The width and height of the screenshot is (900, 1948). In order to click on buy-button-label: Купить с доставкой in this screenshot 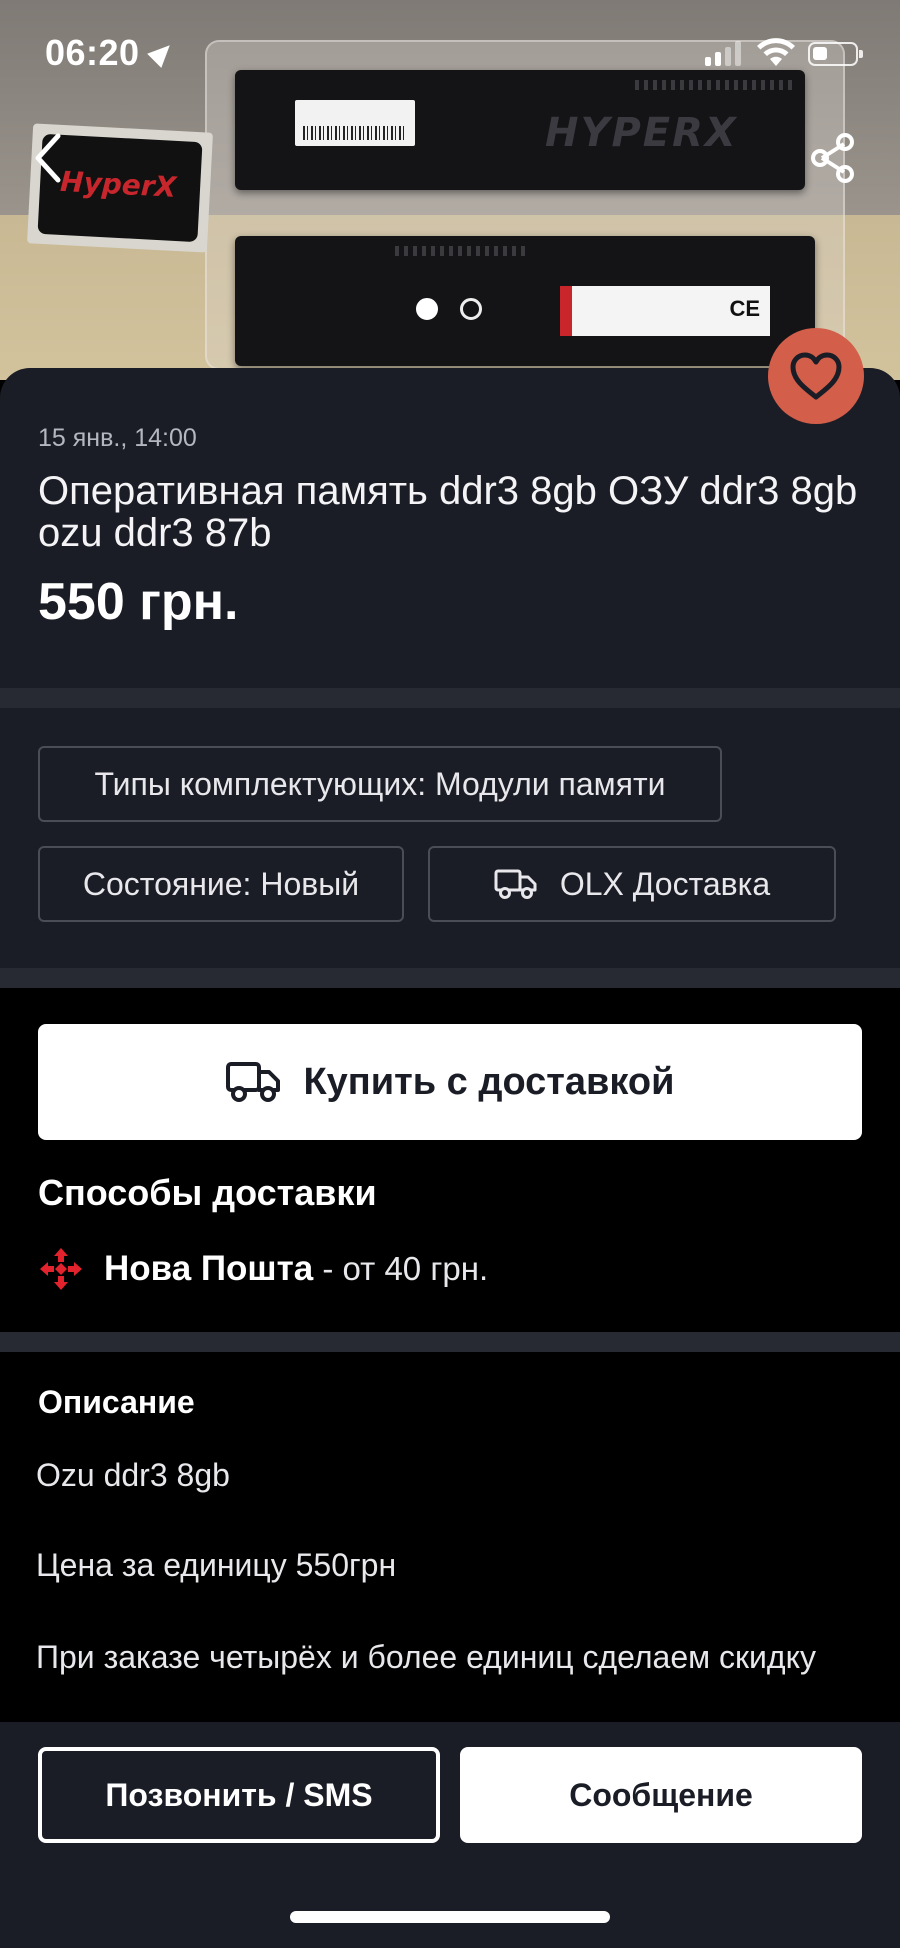, I will do `click(489, 1081)`.